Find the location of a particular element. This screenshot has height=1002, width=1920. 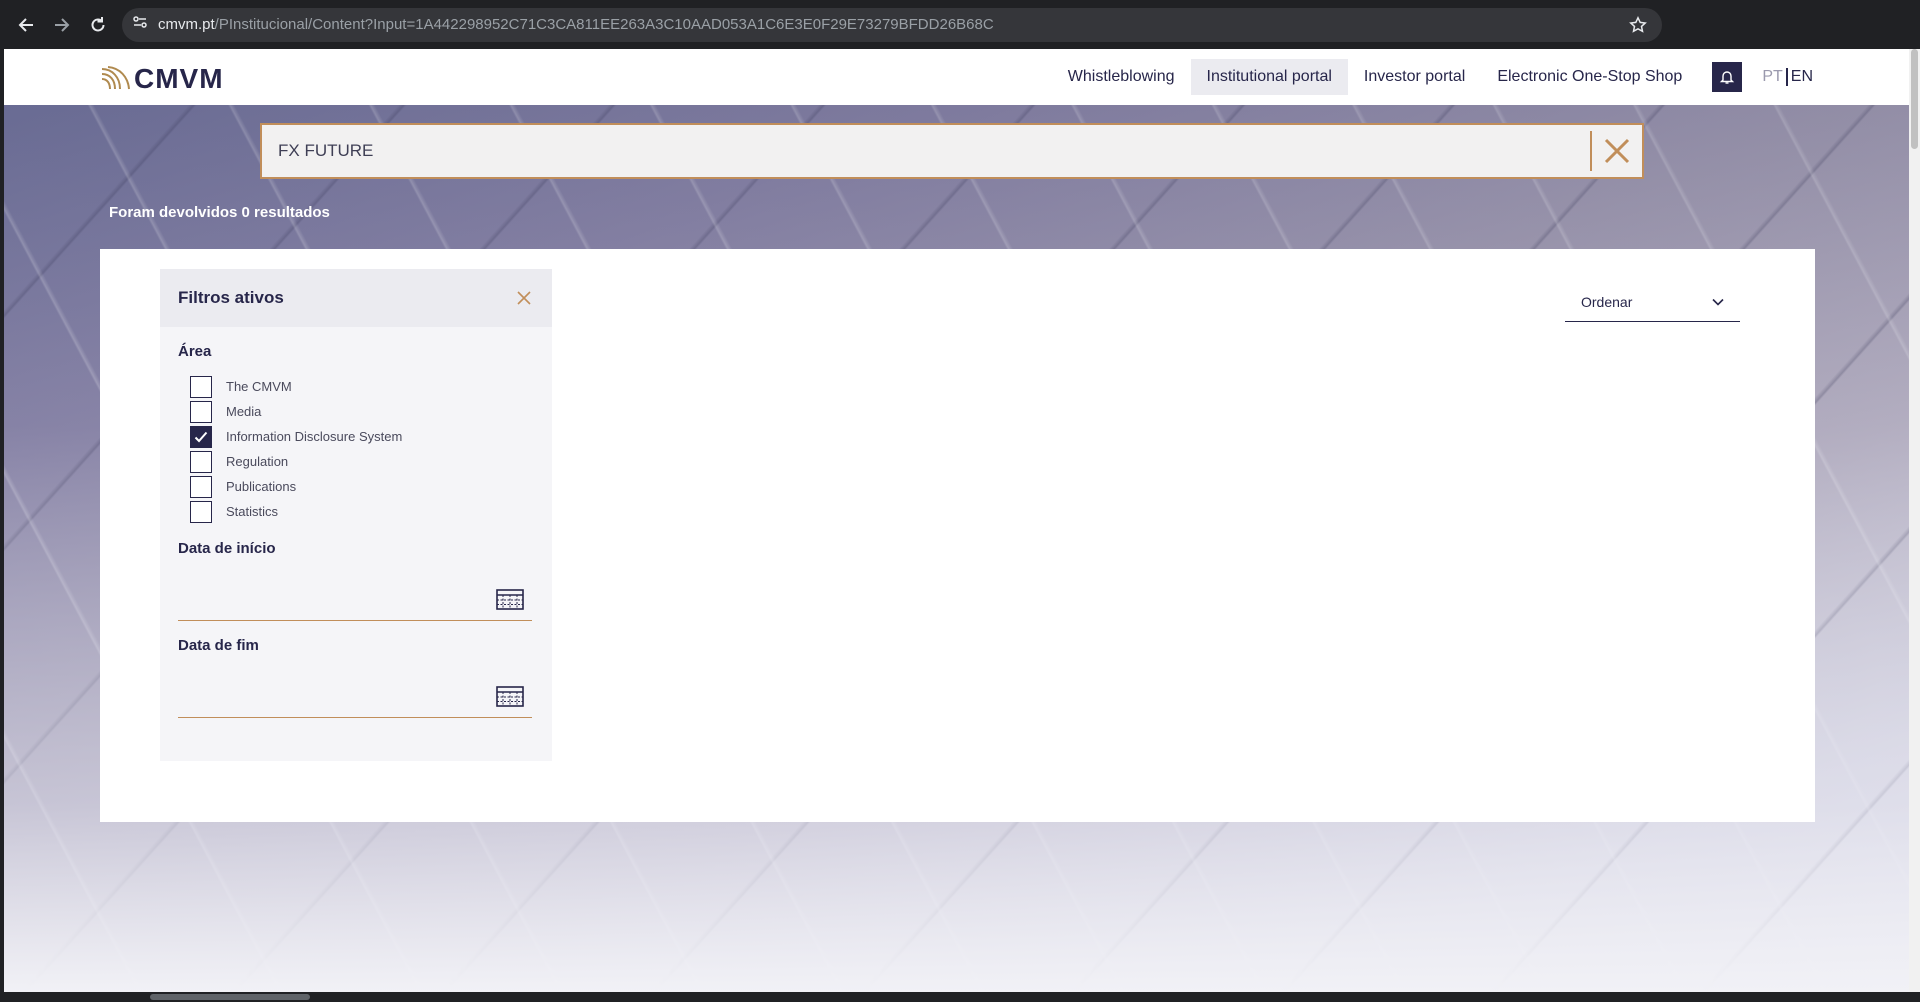

reload-icon is located at coordinates (98, 25).